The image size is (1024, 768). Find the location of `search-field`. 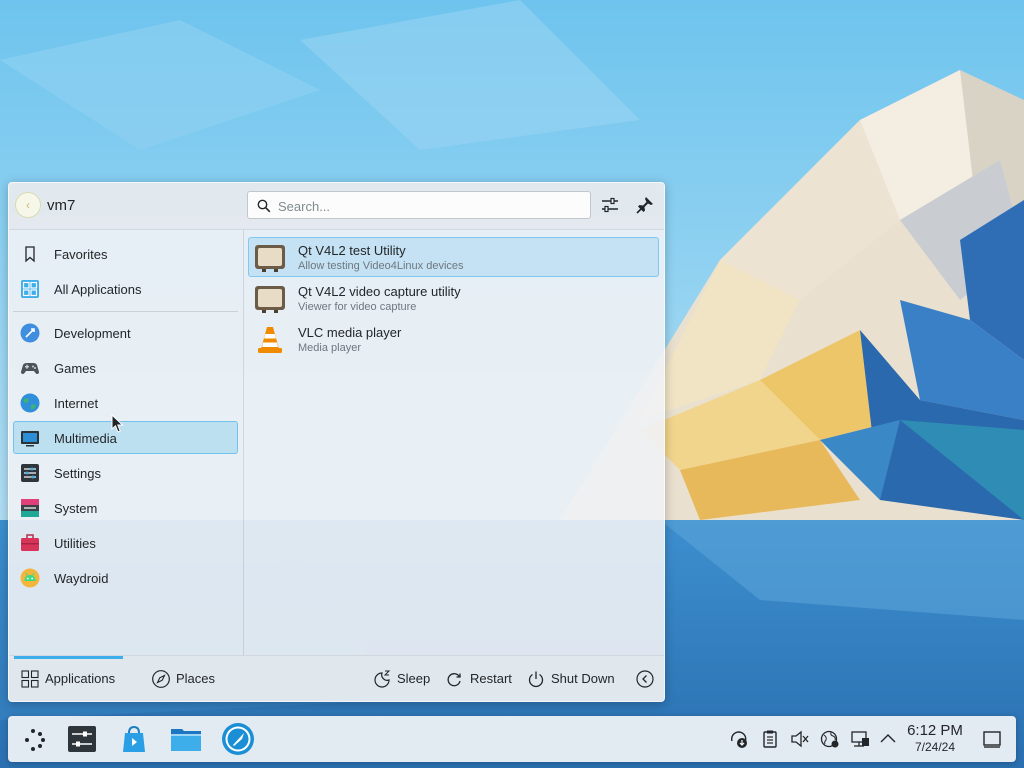

search-field is located at coordinates (419, 205).